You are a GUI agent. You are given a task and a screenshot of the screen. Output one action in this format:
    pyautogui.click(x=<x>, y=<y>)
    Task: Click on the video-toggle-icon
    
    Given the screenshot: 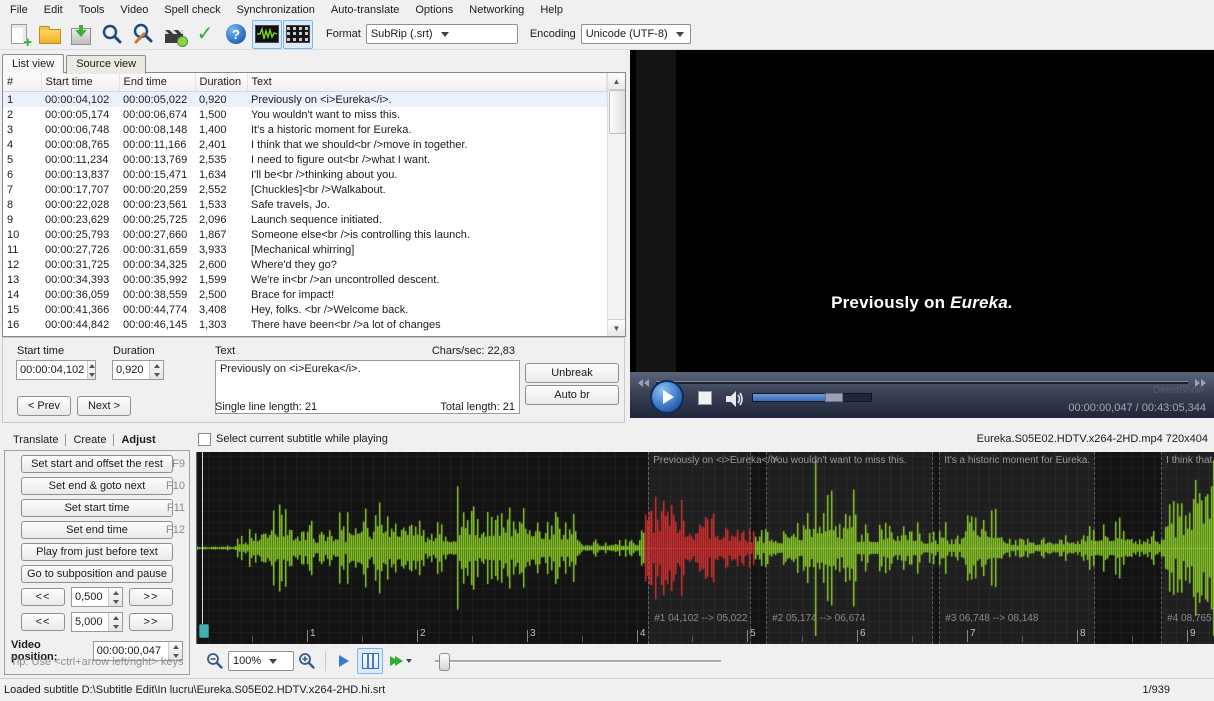 What is the action you would take?
    pyautogui.click(x=298, y=34)
    